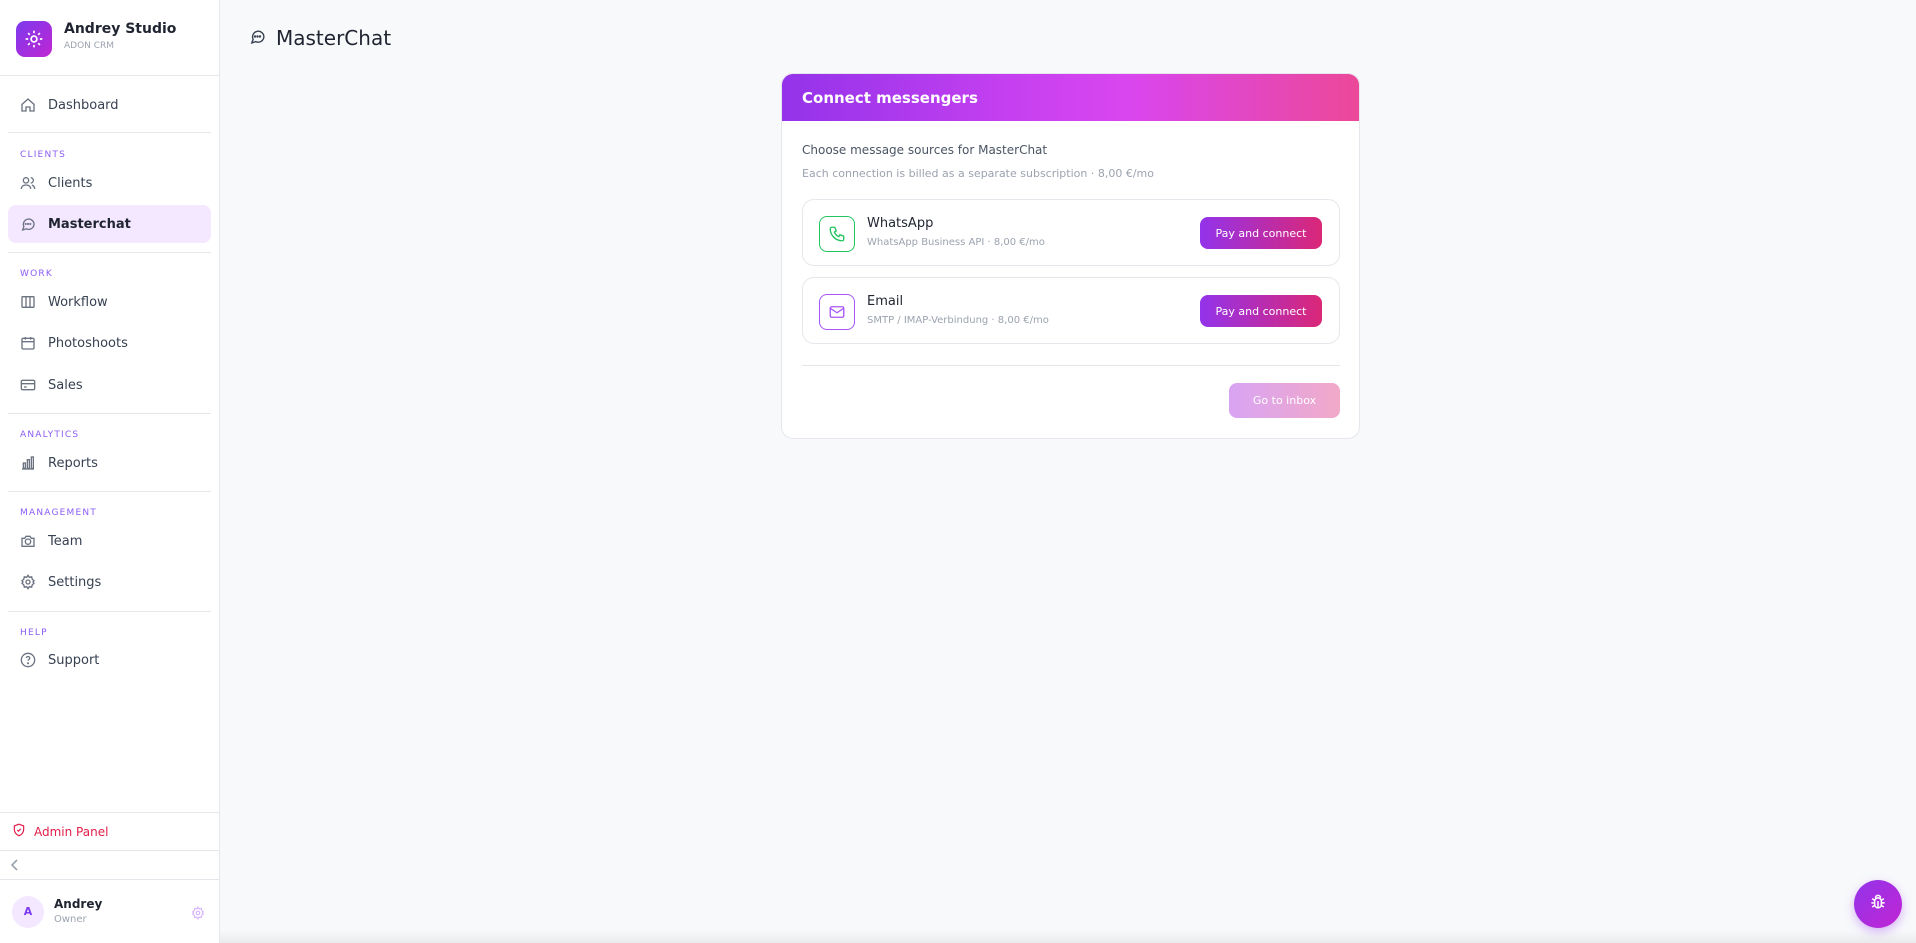 The image size is (1916, 943). Describe the element at coordinates (73, 463) in the screenshot. I see `sidebar-item-label: Reports` at that location.